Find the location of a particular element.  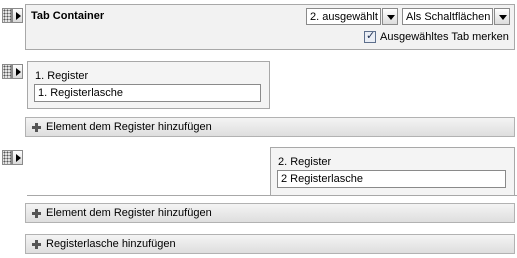

component-title: Tab Container is located at coordinates (68, 16).